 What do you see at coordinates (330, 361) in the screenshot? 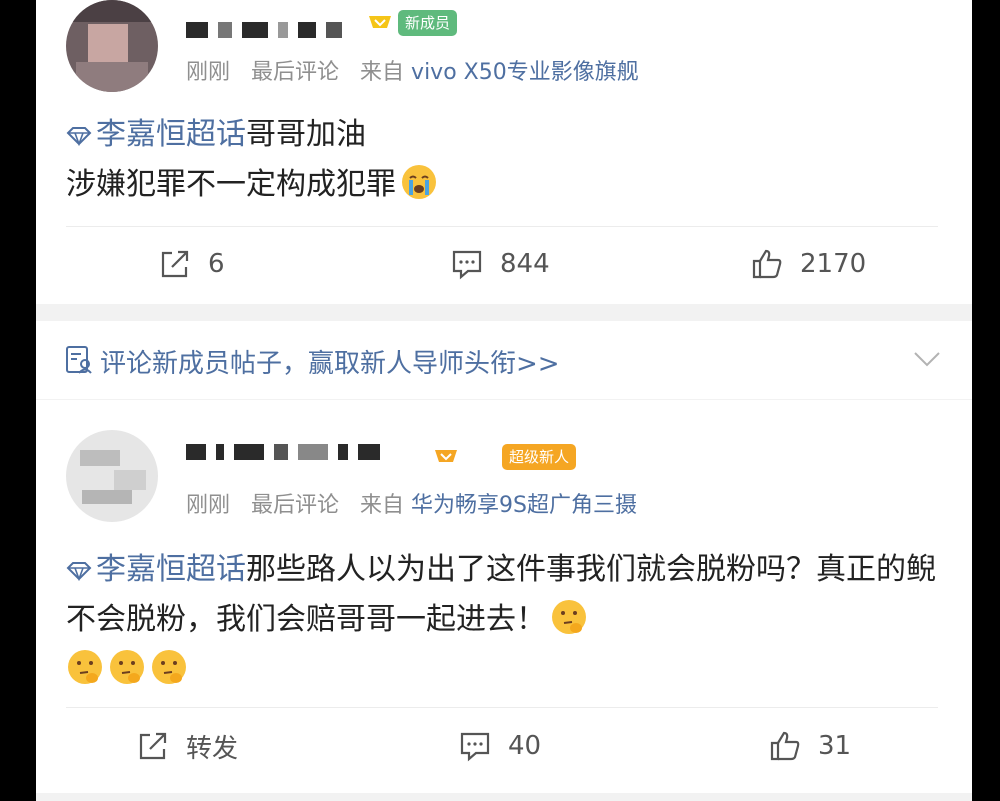
I see `promo-text: 评论新成员帖子，赢取新人导师头衔>>` at bounding box center [330, 361].